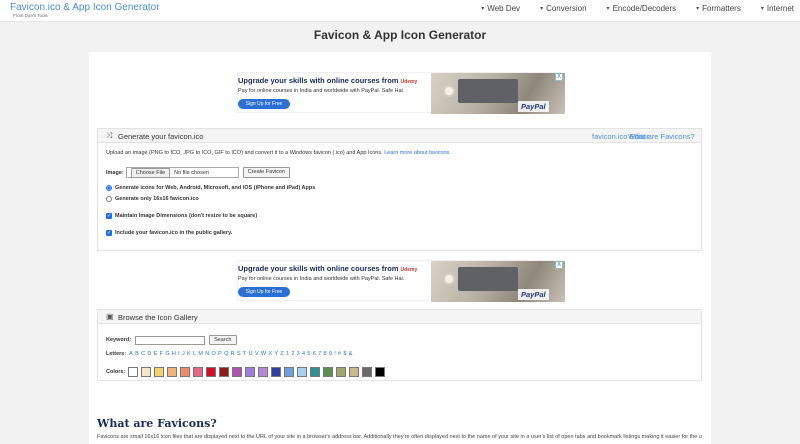 The width and height of the screenshot is (800, 444). I want to click on letter-link: G, so click(167, 354).